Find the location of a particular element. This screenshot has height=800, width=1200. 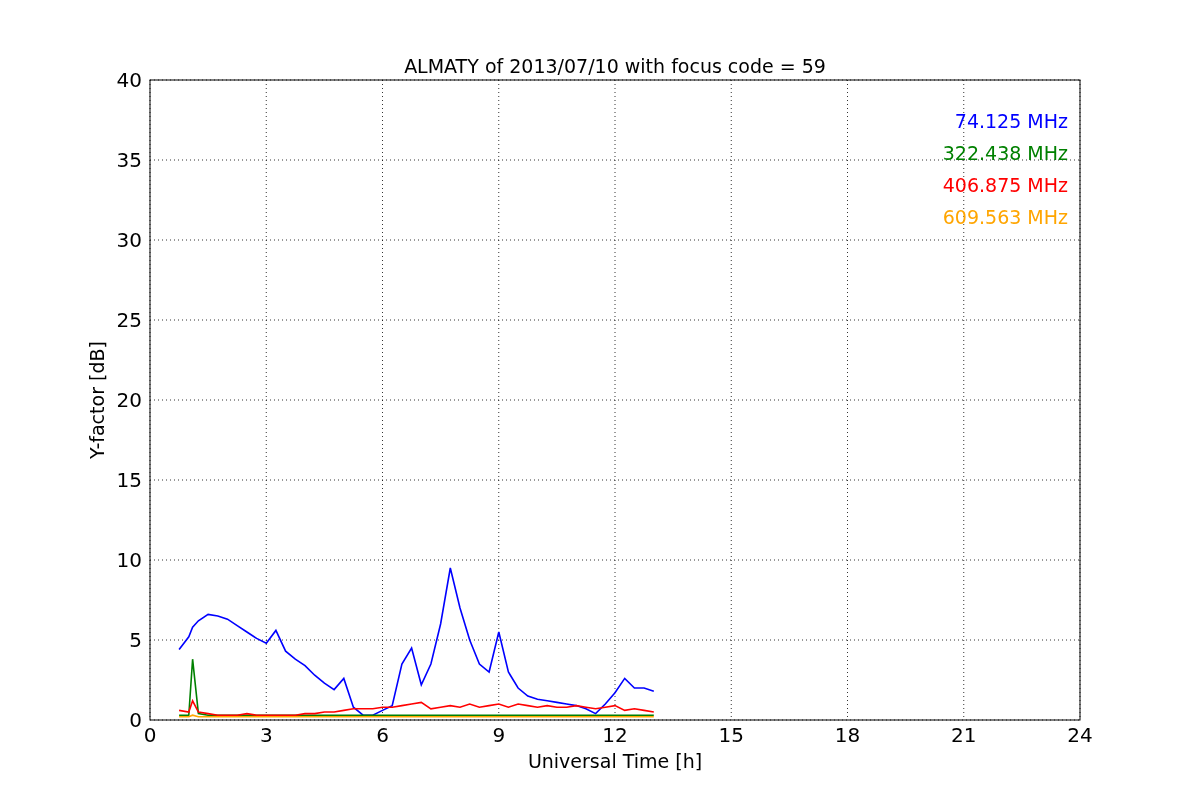

tick-label: 40 is located at coordinates (129, 80).